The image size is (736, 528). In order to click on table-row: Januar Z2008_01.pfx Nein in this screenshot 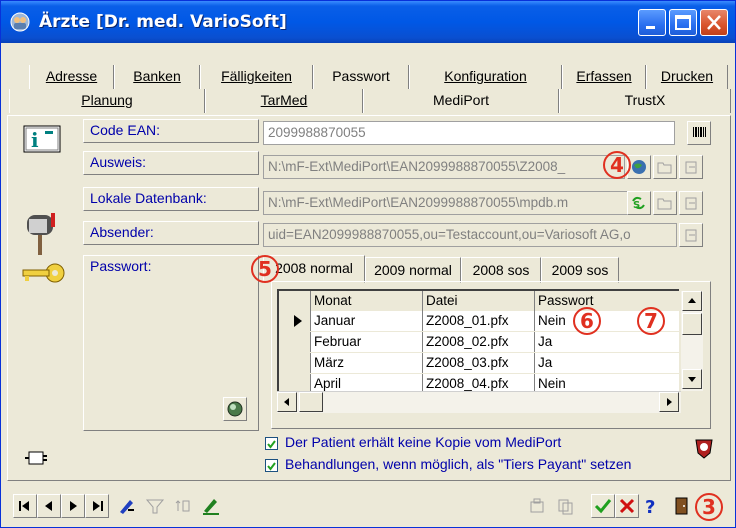, I will do `click(479, 321)`.